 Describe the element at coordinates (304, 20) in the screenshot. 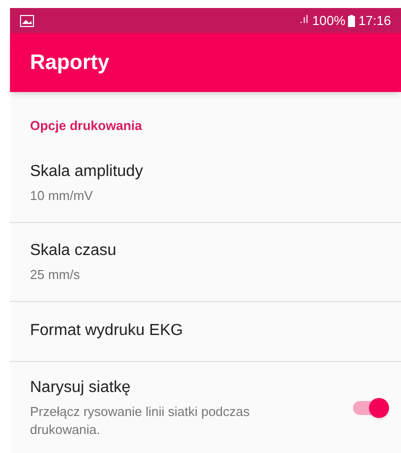

I see `signal-text: .ıl` at that location.